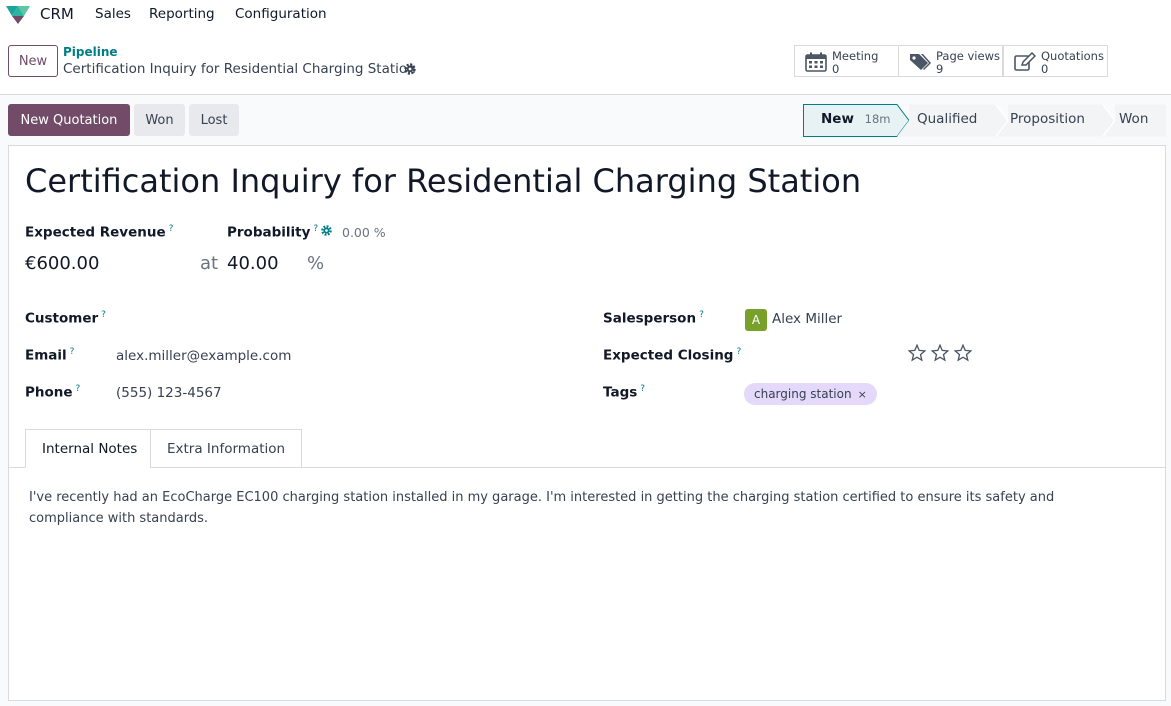  Describe the element at coordinates (807, 319) in the screenshot. I see `salesperson-field: Alex Miller` at that location.